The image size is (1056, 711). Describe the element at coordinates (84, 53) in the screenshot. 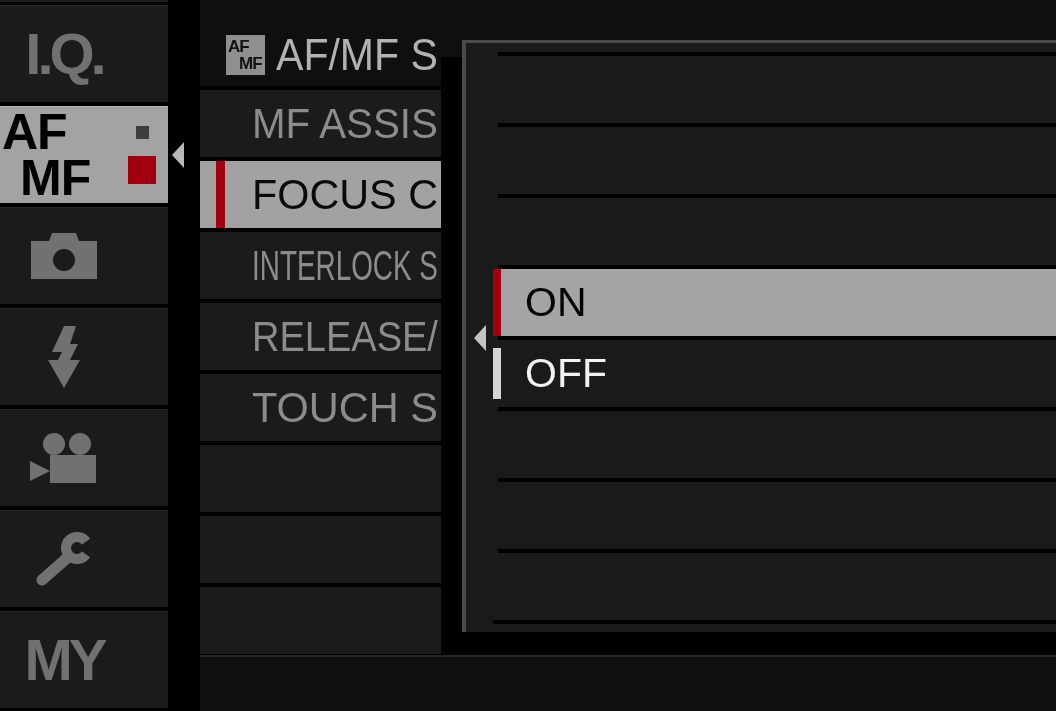

I see `sidebar-tab: I.Q.` at that location.